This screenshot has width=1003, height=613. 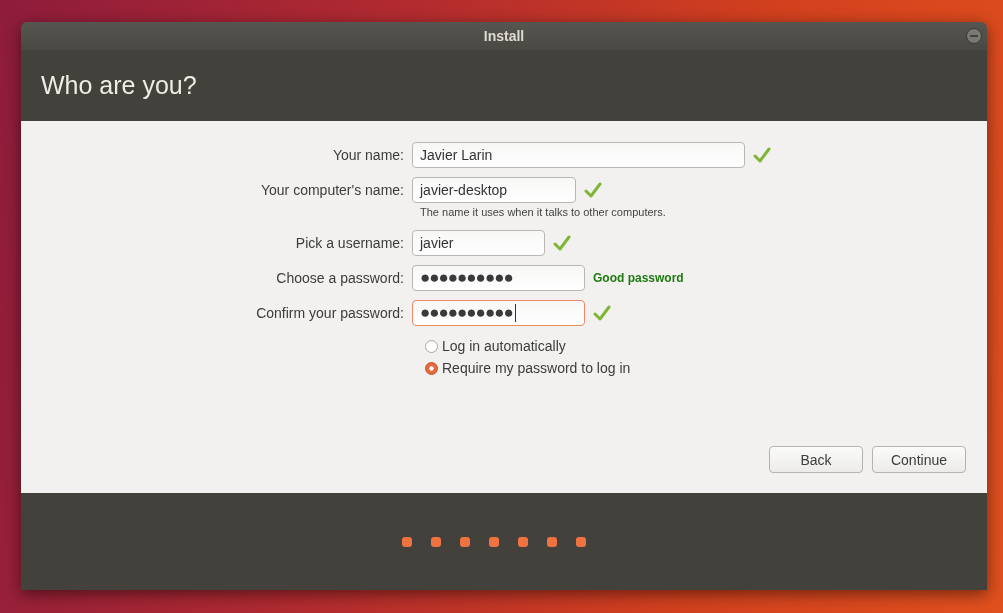 I want to click on field-label: Confirm your password:, so click(x=330, y=313).